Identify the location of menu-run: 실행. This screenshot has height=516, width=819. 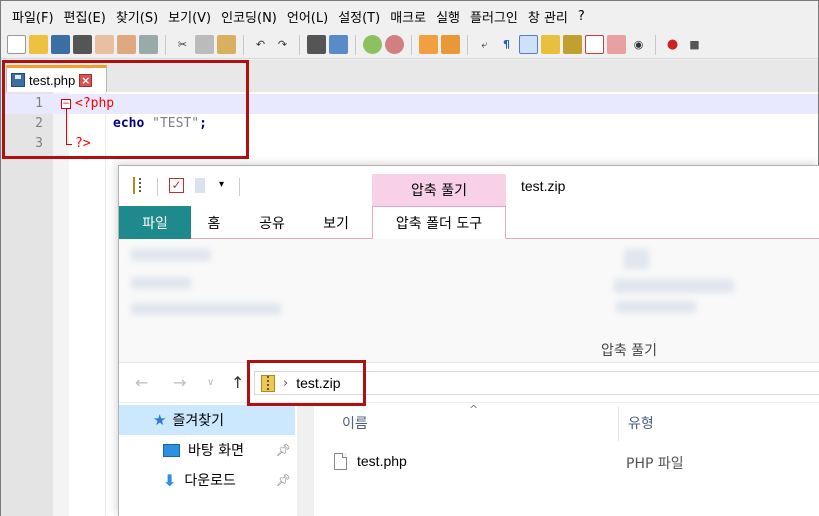
(448, 16).